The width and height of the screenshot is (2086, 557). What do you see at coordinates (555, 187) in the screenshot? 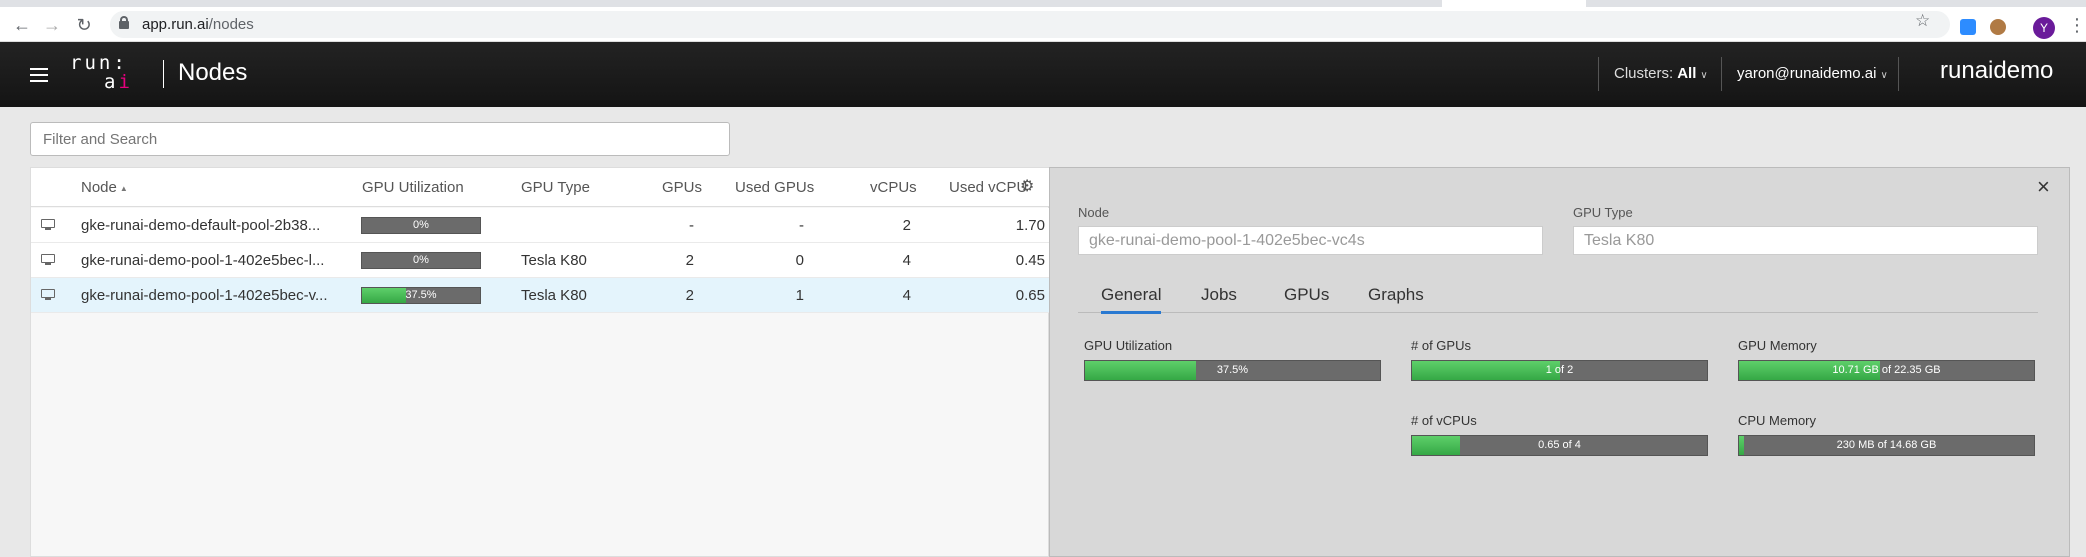
I see `column-header-gpu-type: GPU Type` at bounding box center [555, 187].